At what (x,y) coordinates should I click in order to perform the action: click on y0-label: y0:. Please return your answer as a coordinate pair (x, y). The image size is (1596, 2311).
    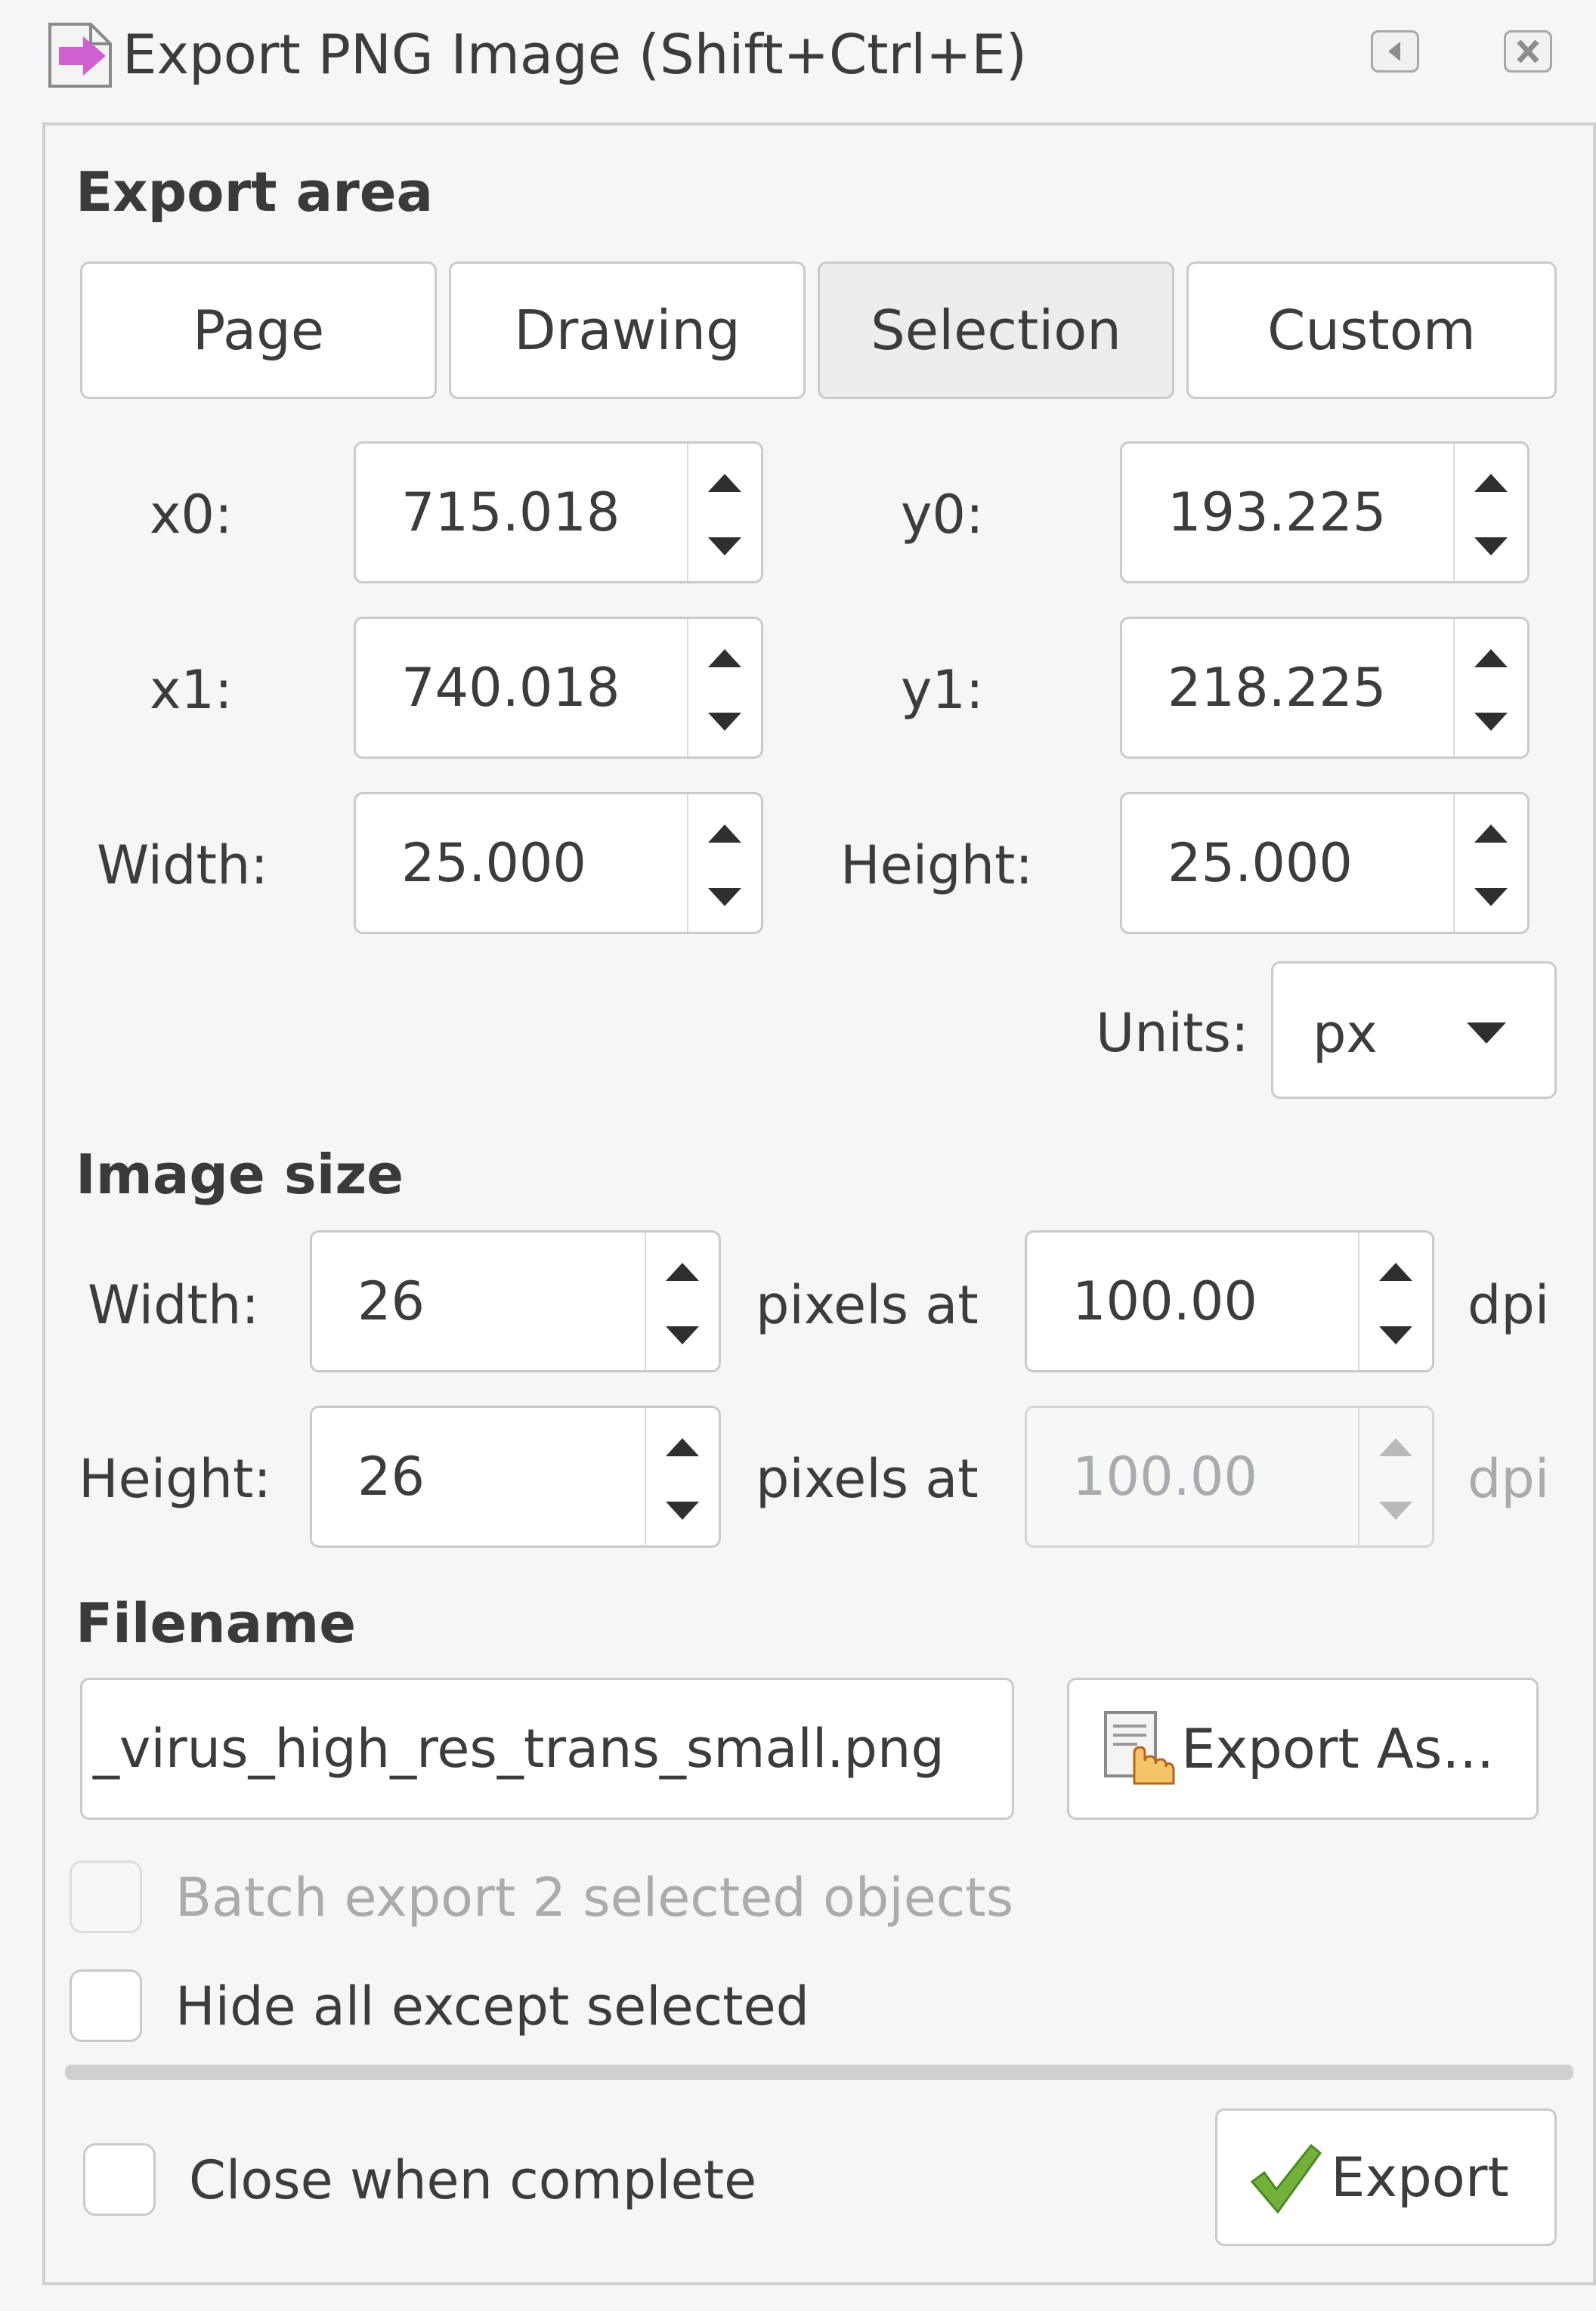
    Looking at the image, I should click on (943, 515).